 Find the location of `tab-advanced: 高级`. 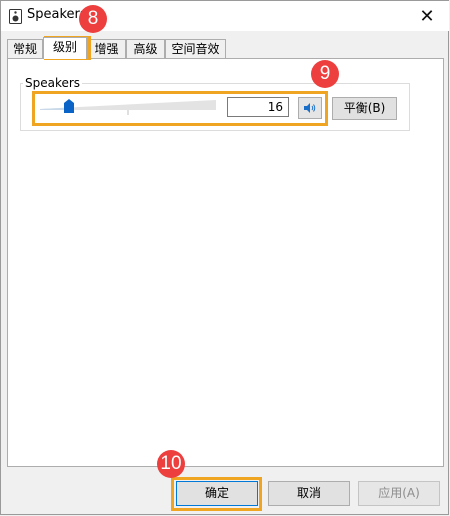

tab-advanced: 高级 is located at coordinates (145, 48).